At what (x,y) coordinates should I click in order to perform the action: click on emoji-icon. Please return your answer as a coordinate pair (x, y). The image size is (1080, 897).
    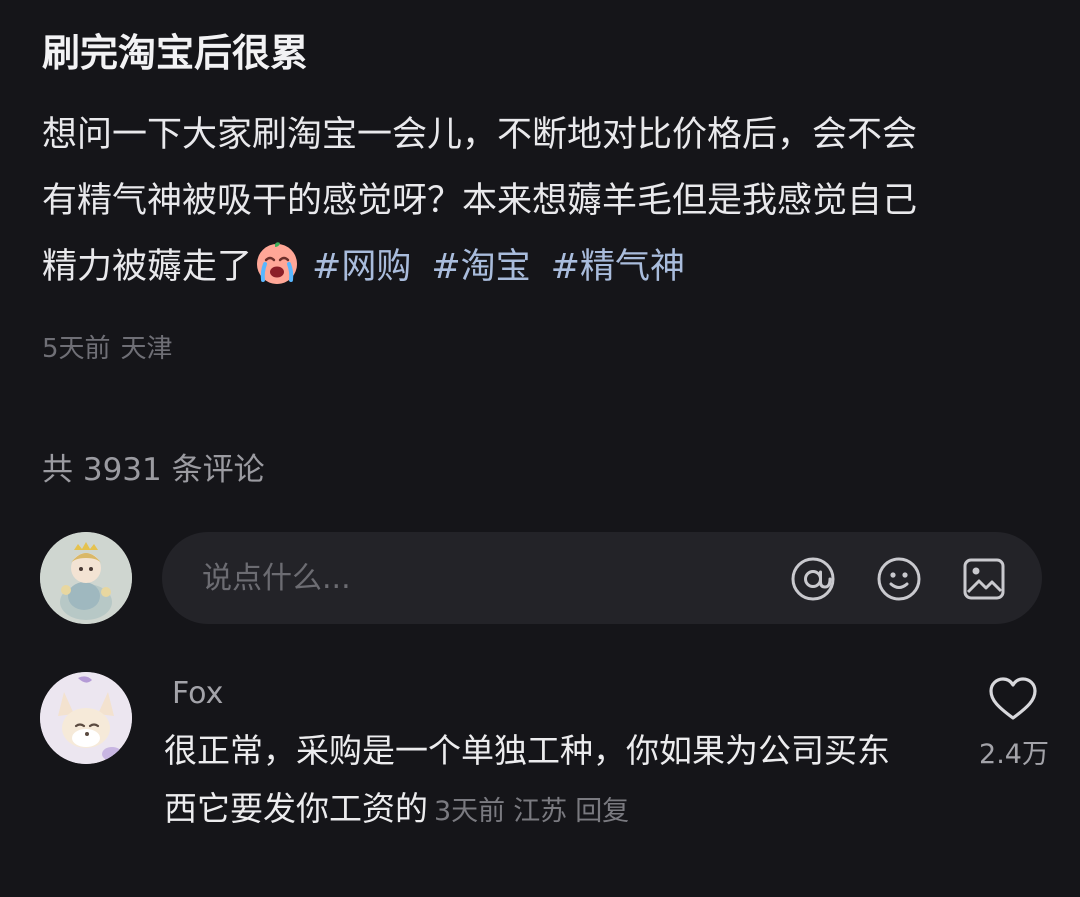
    Looking at the image, I should click on (899, 579).